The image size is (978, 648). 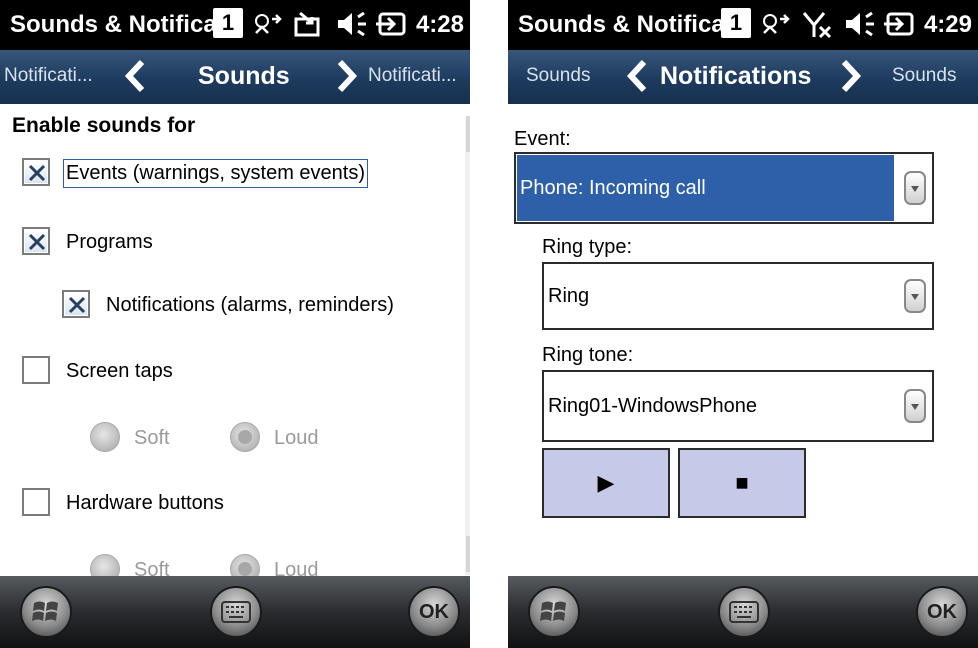 What do you see at coordinates (947, 24) in the screenshot?
I see `clock: 4:29` at bounding box center [947, 24].